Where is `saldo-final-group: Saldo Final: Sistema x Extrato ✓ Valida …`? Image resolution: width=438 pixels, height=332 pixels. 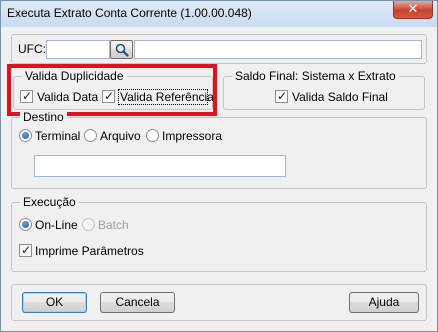
saldo-final-group: Saldo Final: Sistema x Extrato ✓ Valida … is located at coordinates (324, 89).